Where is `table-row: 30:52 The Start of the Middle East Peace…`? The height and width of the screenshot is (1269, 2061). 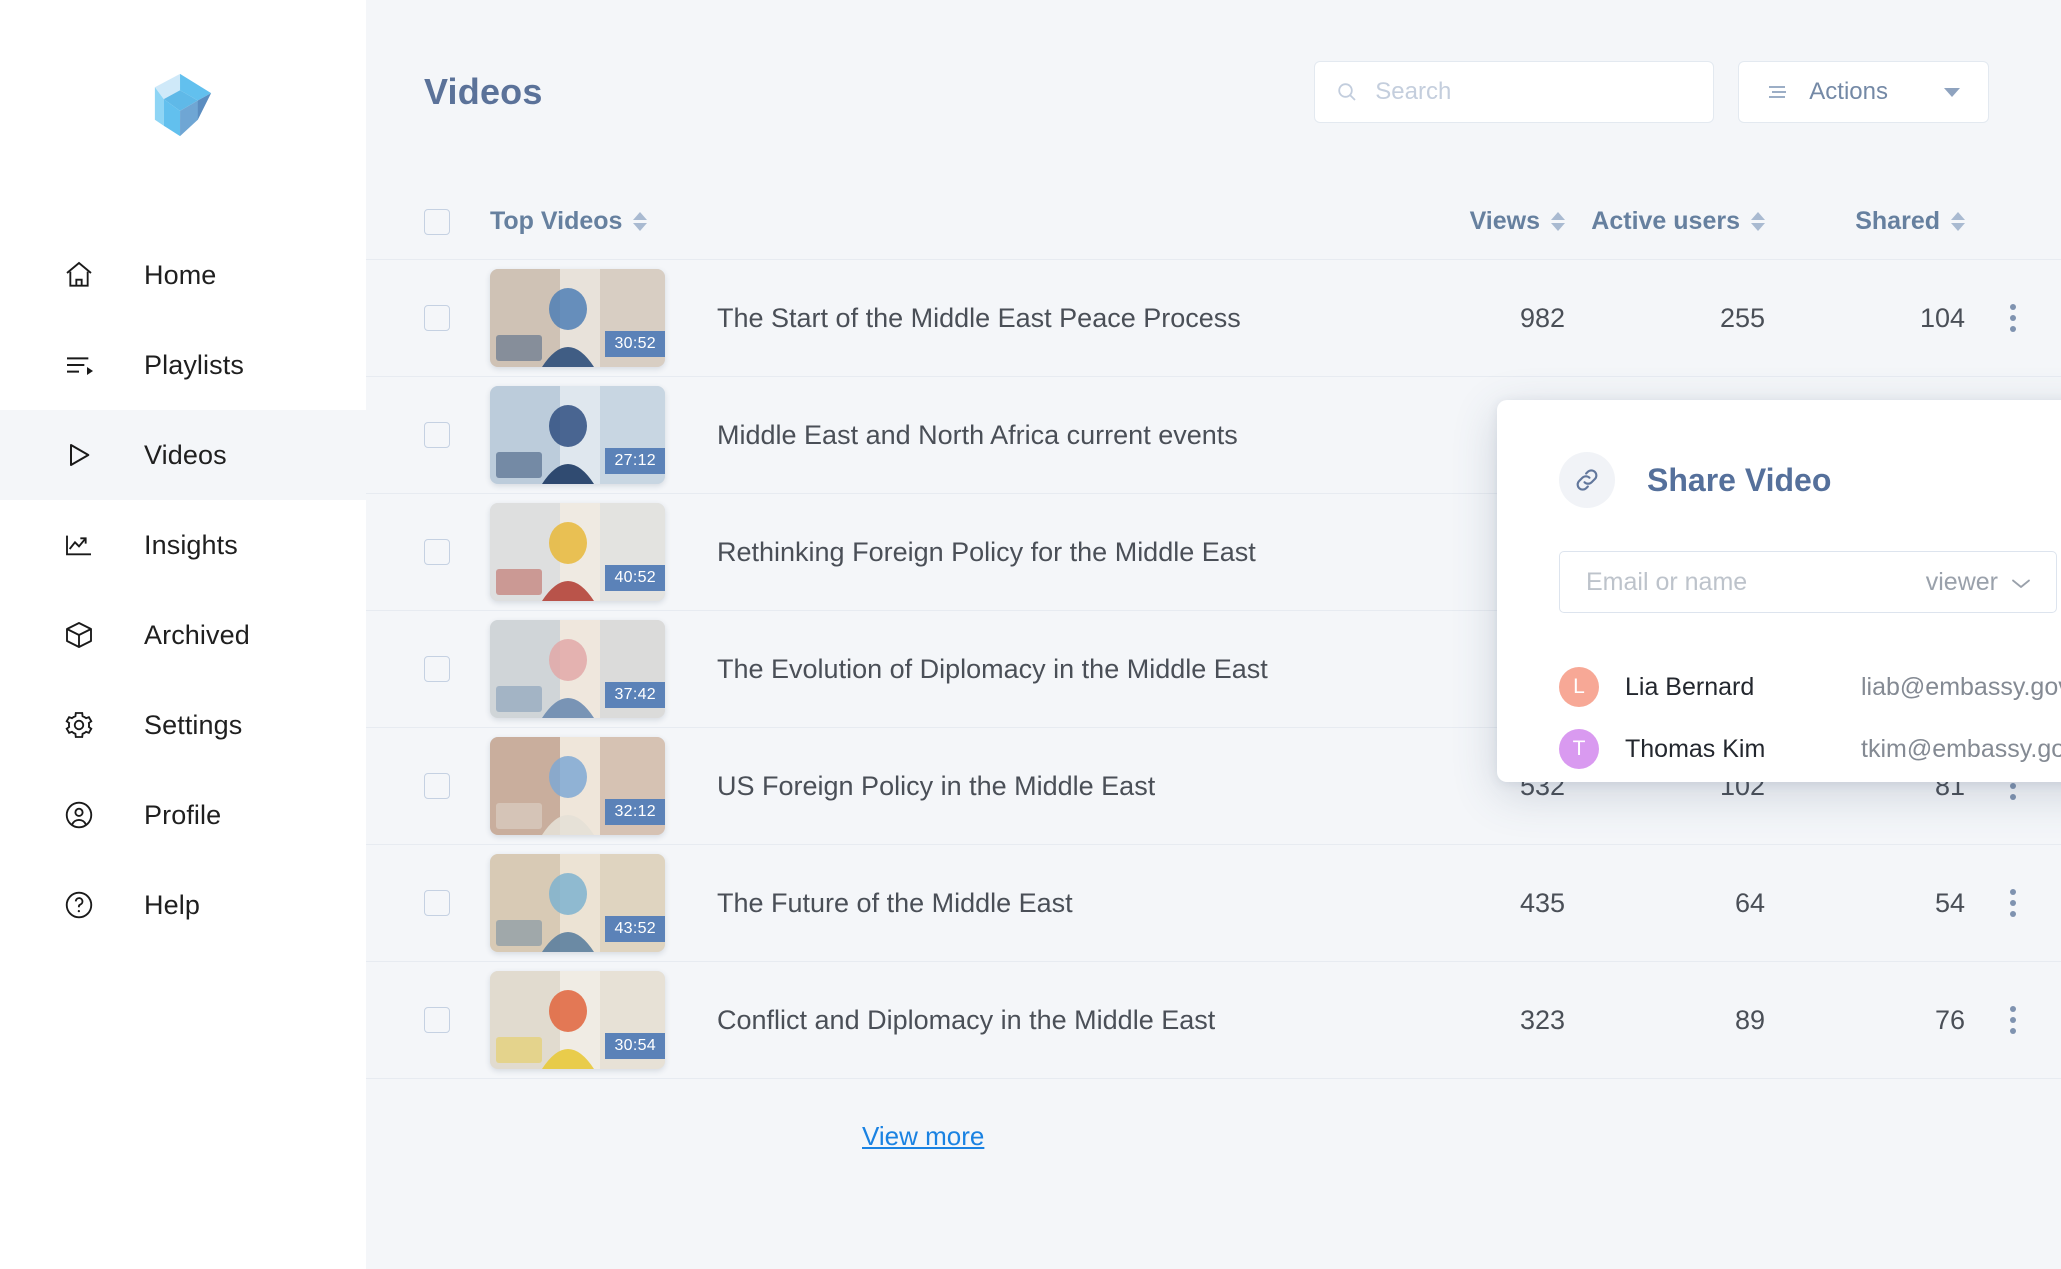
table-row: 30:52 The Start of the Middle East Peace… is located at coordinates (1213, 318).